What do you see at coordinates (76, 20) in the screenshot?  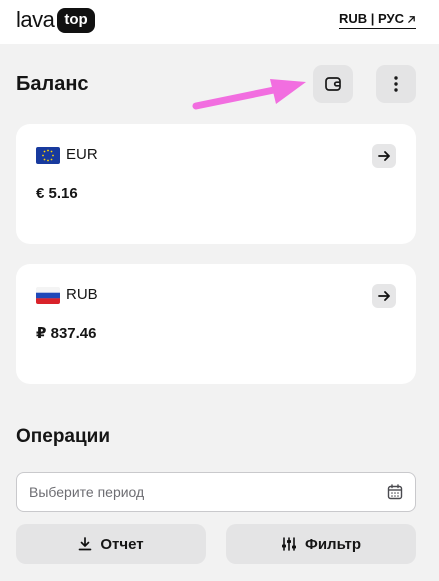 I see `logo-pill: top` at bounding box center [76, 20].